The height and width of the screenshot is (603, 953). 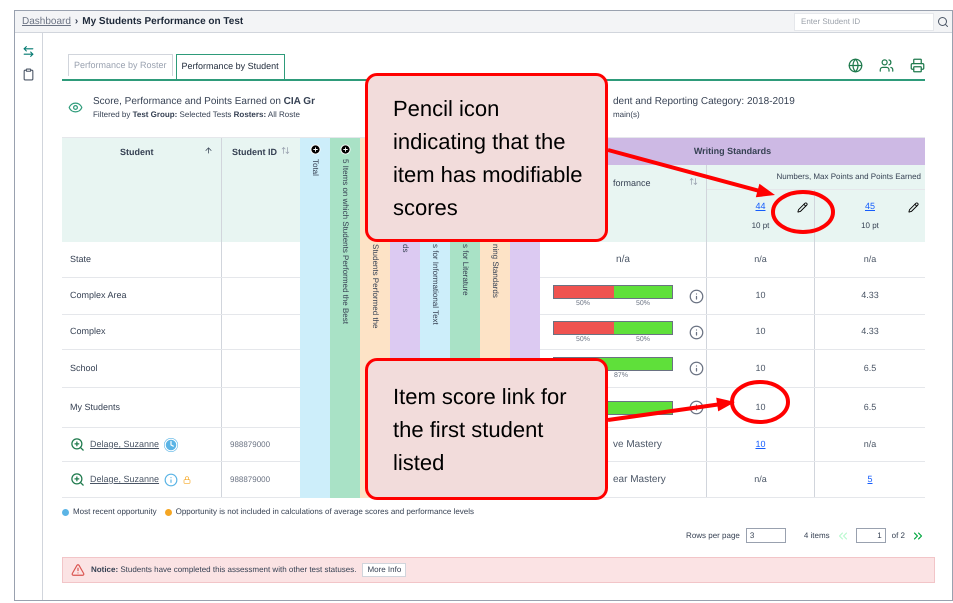 What do you see at coordinates (28, 74) in the screenshot?
I see `clipboard-icon` at bounding box center [28, 74].